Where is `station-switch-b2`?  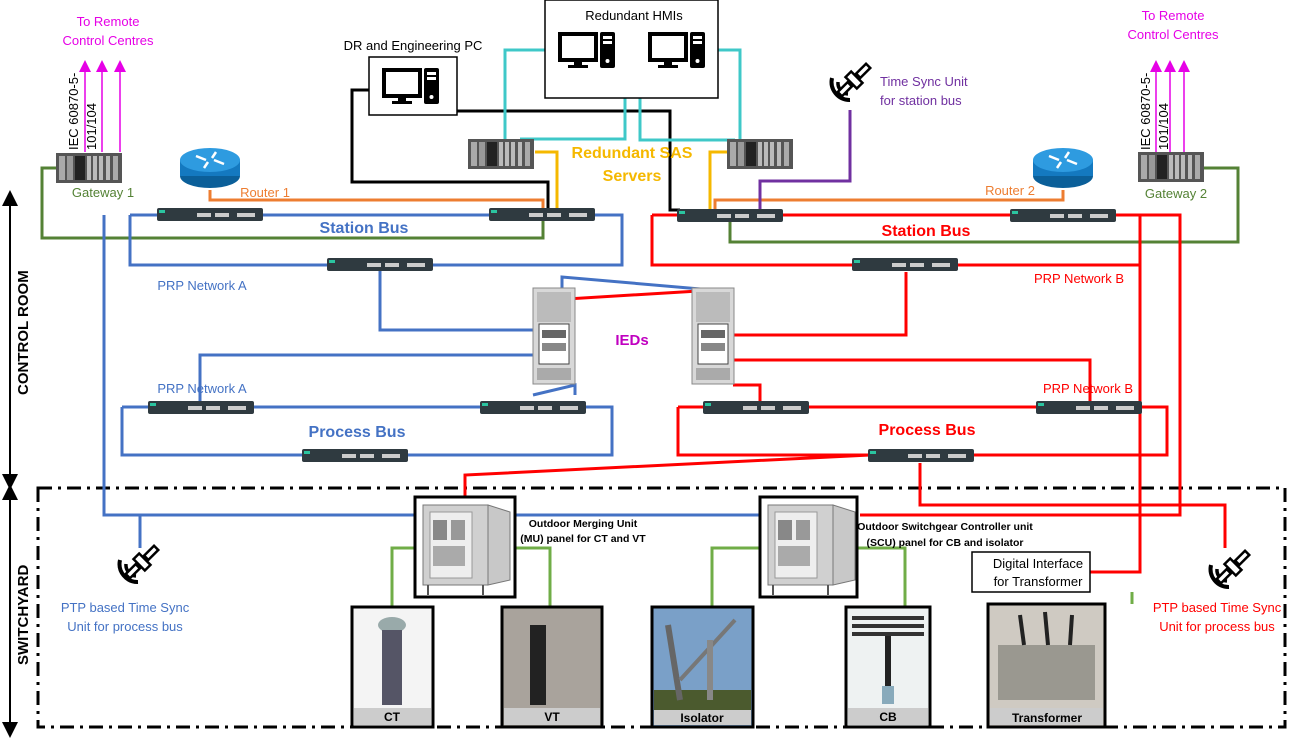
station-switch-b2 is located at coordinates (1063, 215).